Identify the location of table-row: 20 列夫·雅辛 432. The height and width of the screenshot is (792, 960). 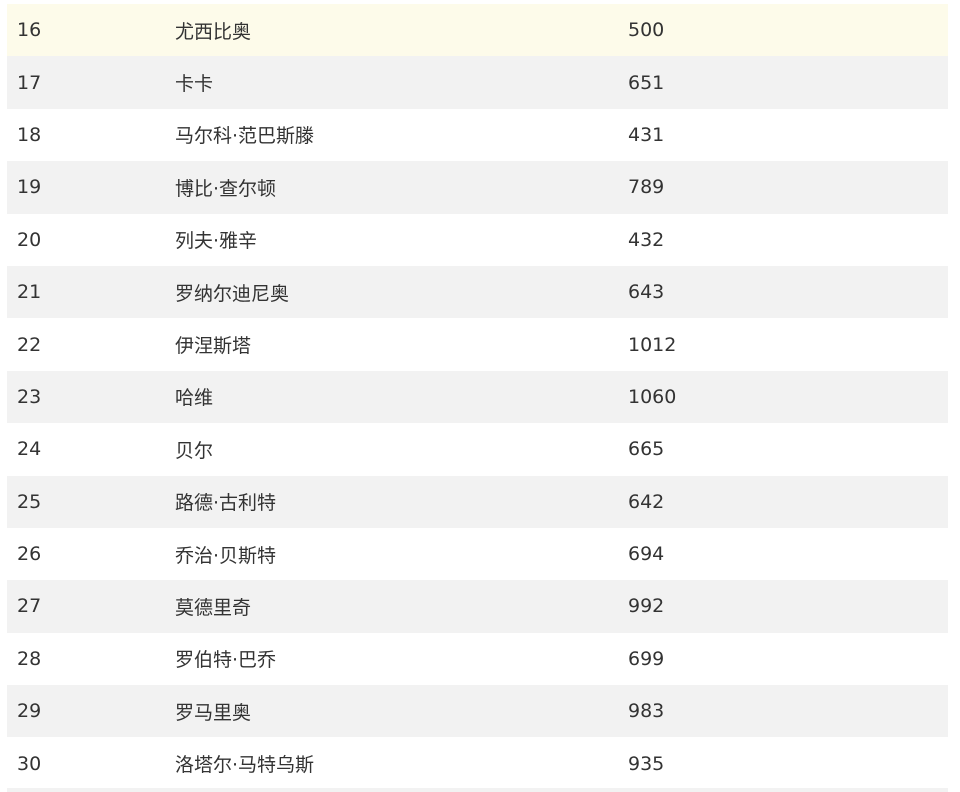
(477, 239).